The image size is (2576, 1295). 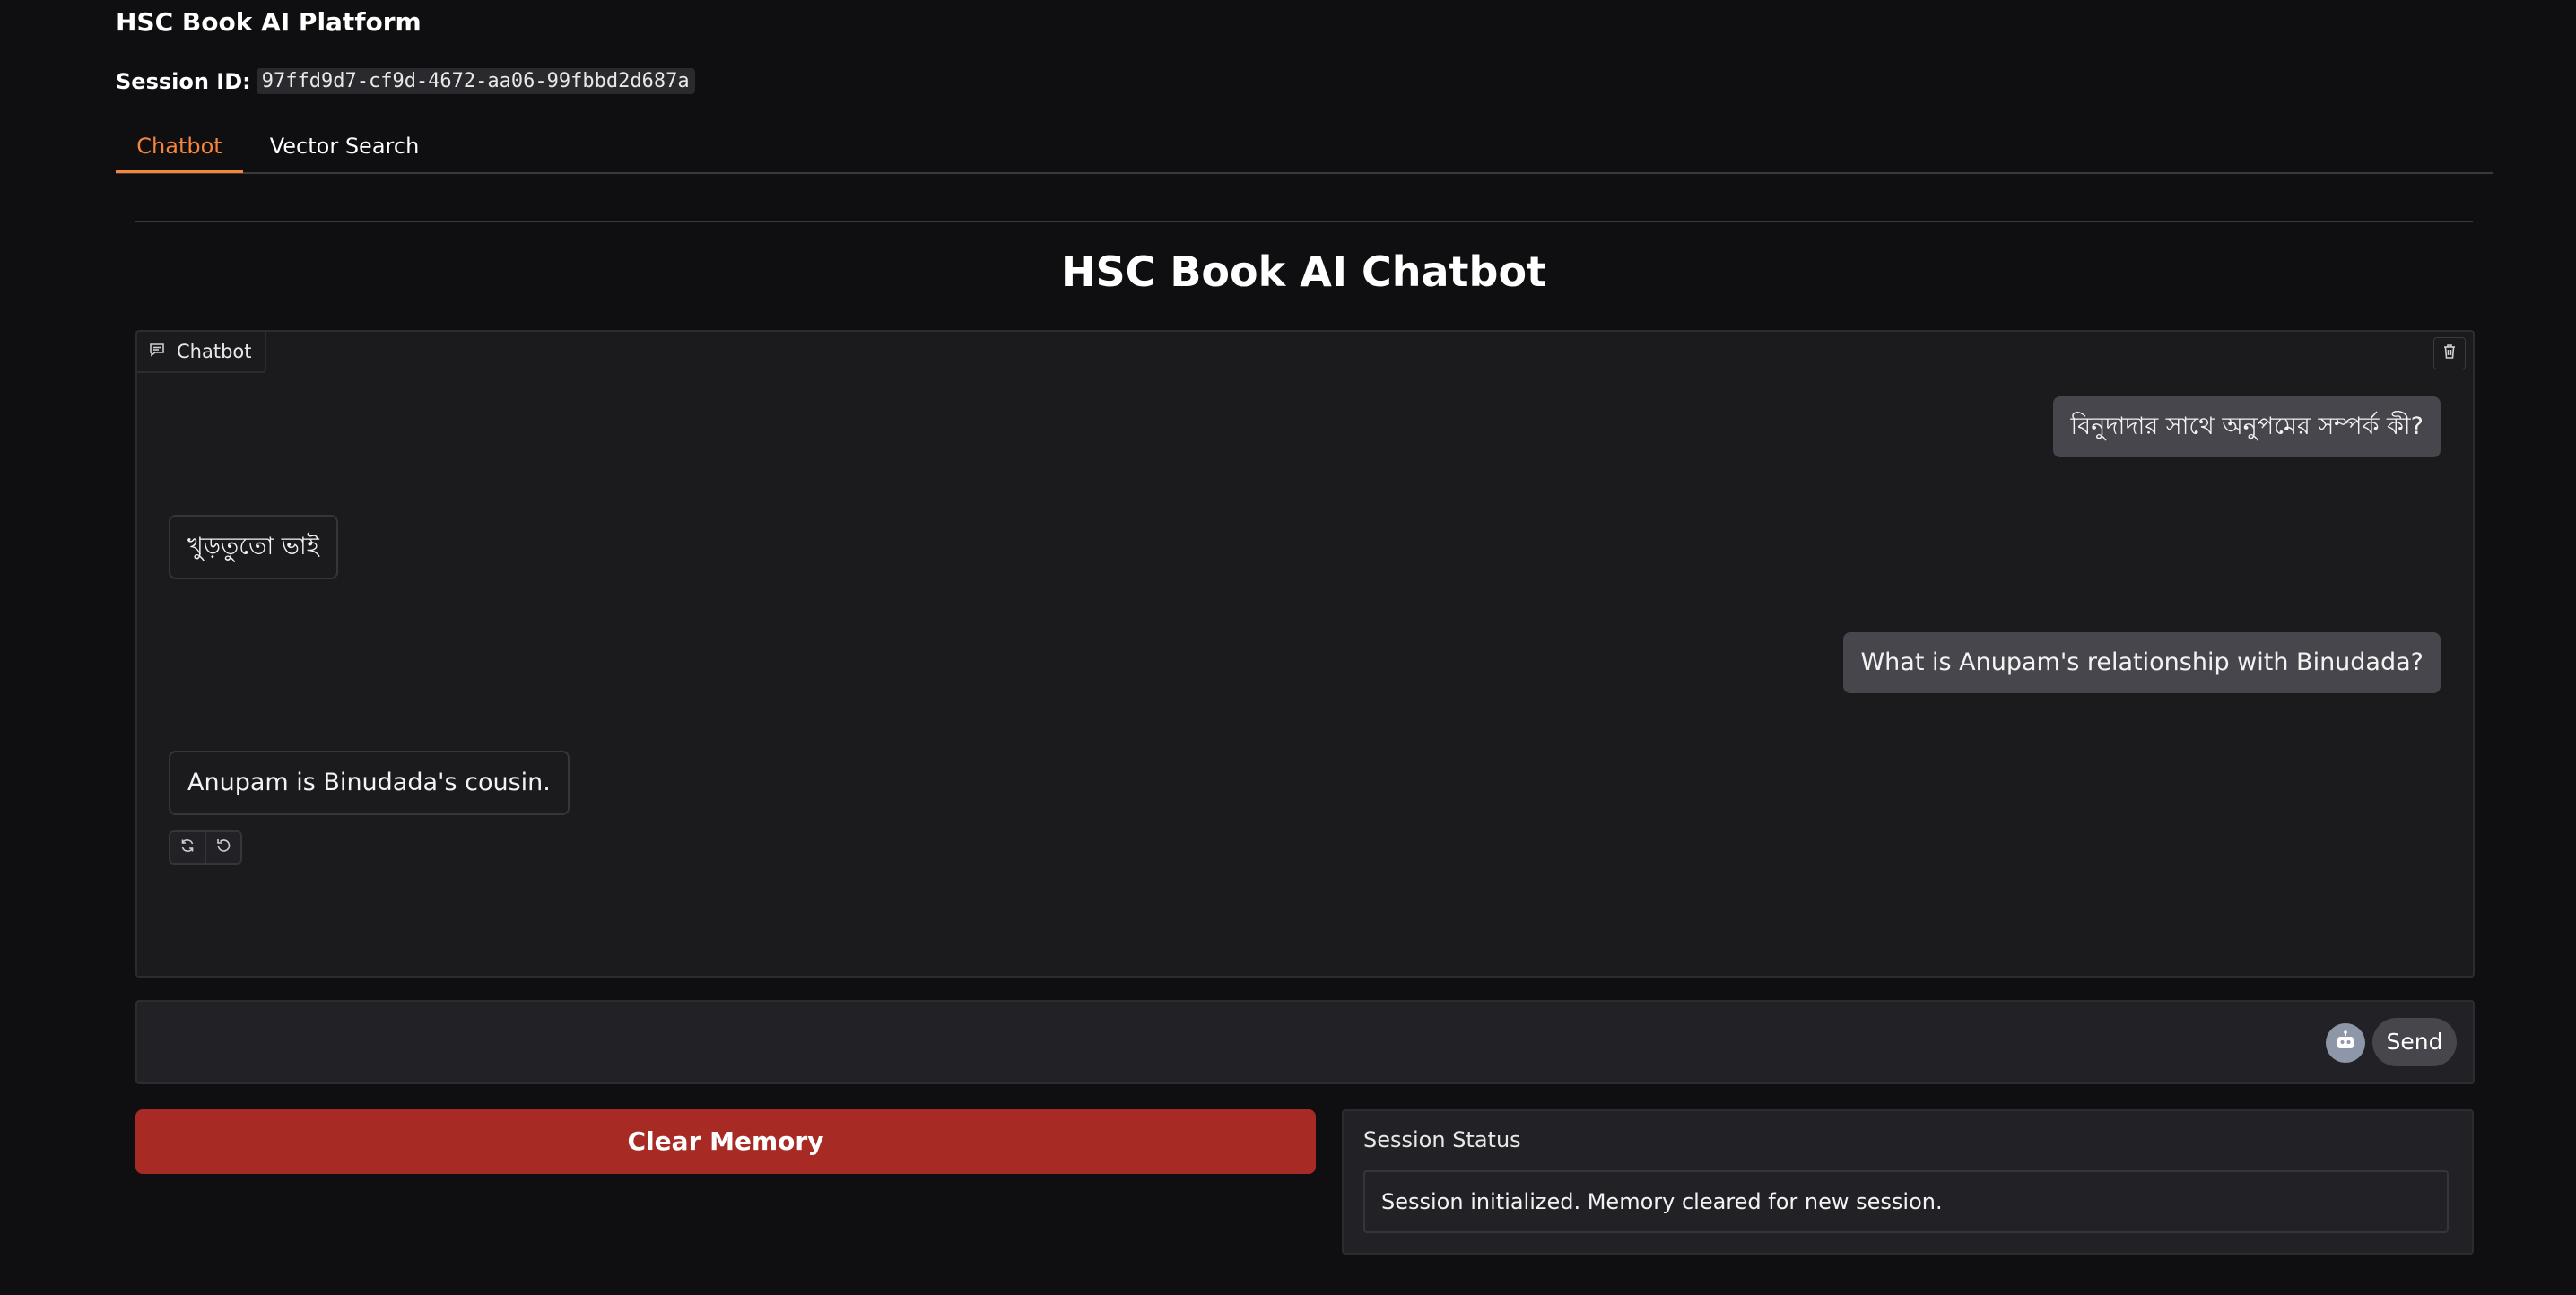 I want to click on chatbot-label-text: Chatbot, so click(x=214, y=351).